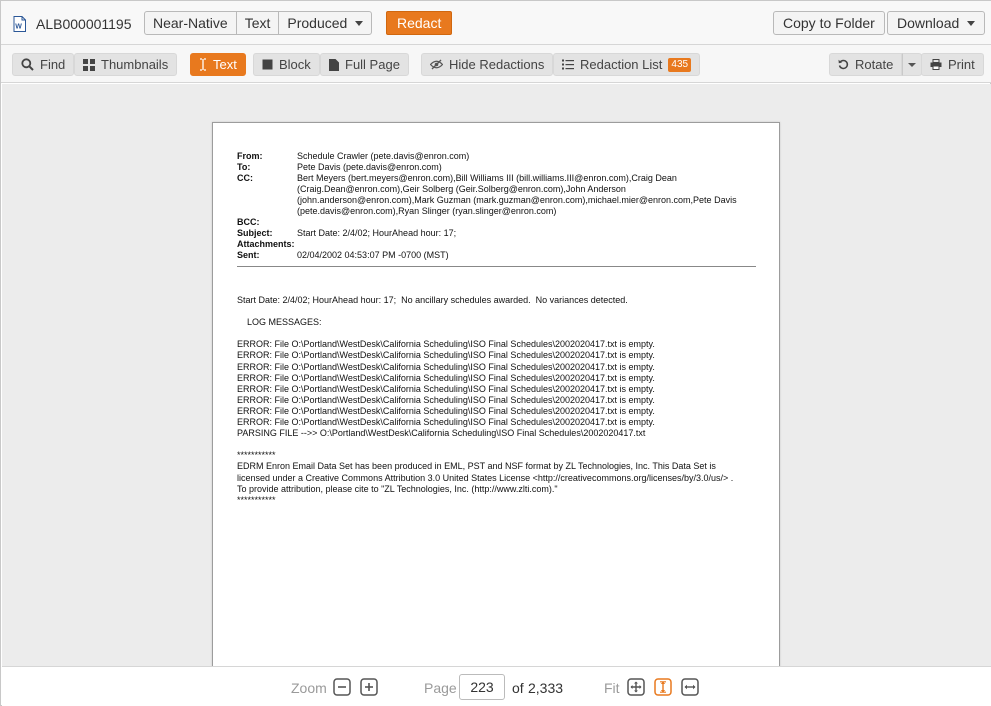 This screenshot has height=706, width=991. What do you see at coordinates (203, 64) in the screenshot?
I see `text-cursor-icon` at bounding box center [203, 64].